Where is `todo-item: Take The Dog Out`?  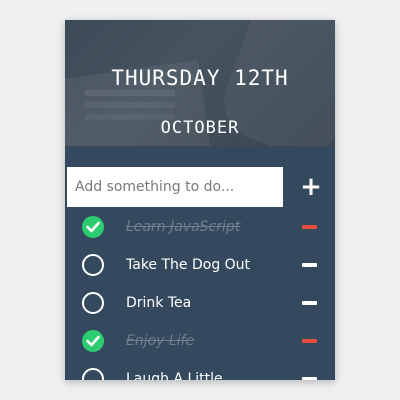 todo-item: Take The Dog Out is located at coordinates (200, 265).